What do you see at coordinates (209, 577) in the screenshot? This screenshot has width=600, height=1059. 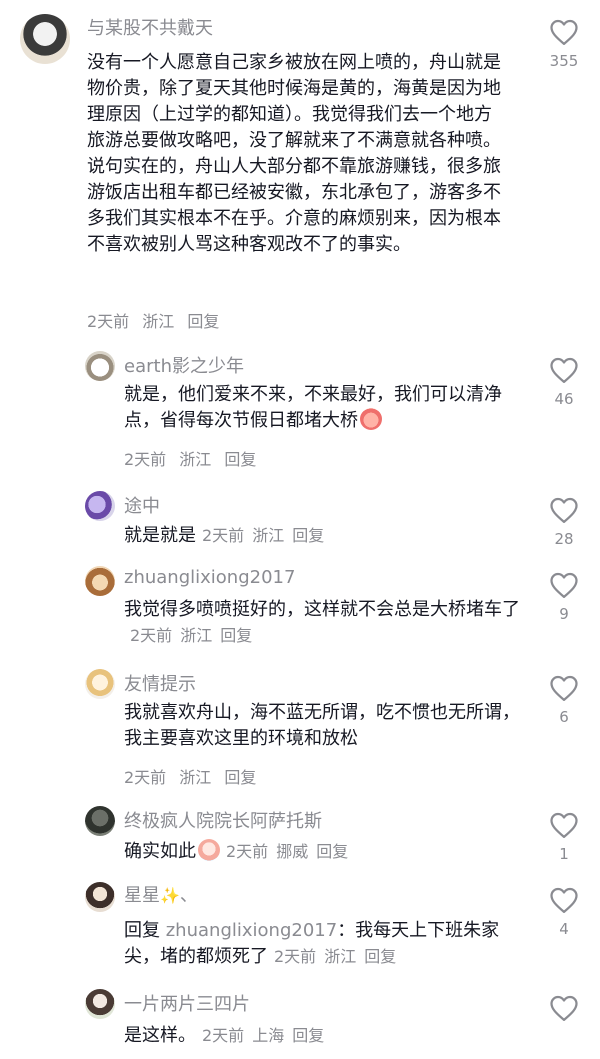 I see `reply-username: zhuanglixiong2017` at bounding box center [209, 577].